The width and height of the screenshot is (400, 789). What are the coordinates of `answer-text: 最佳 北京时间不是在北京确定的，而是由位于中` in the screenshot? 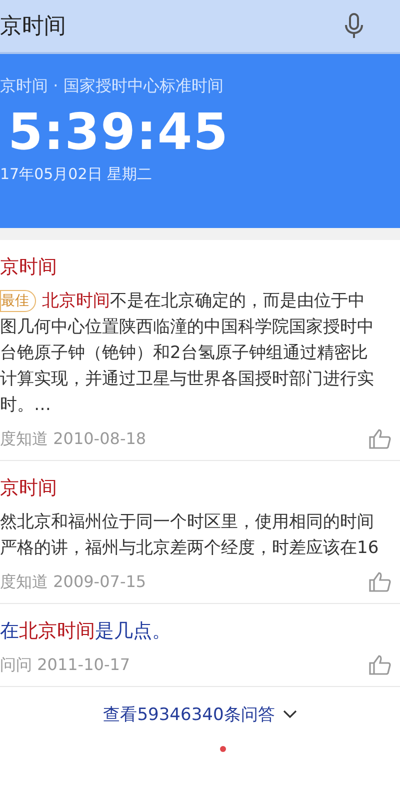 It's located at (183, 301).